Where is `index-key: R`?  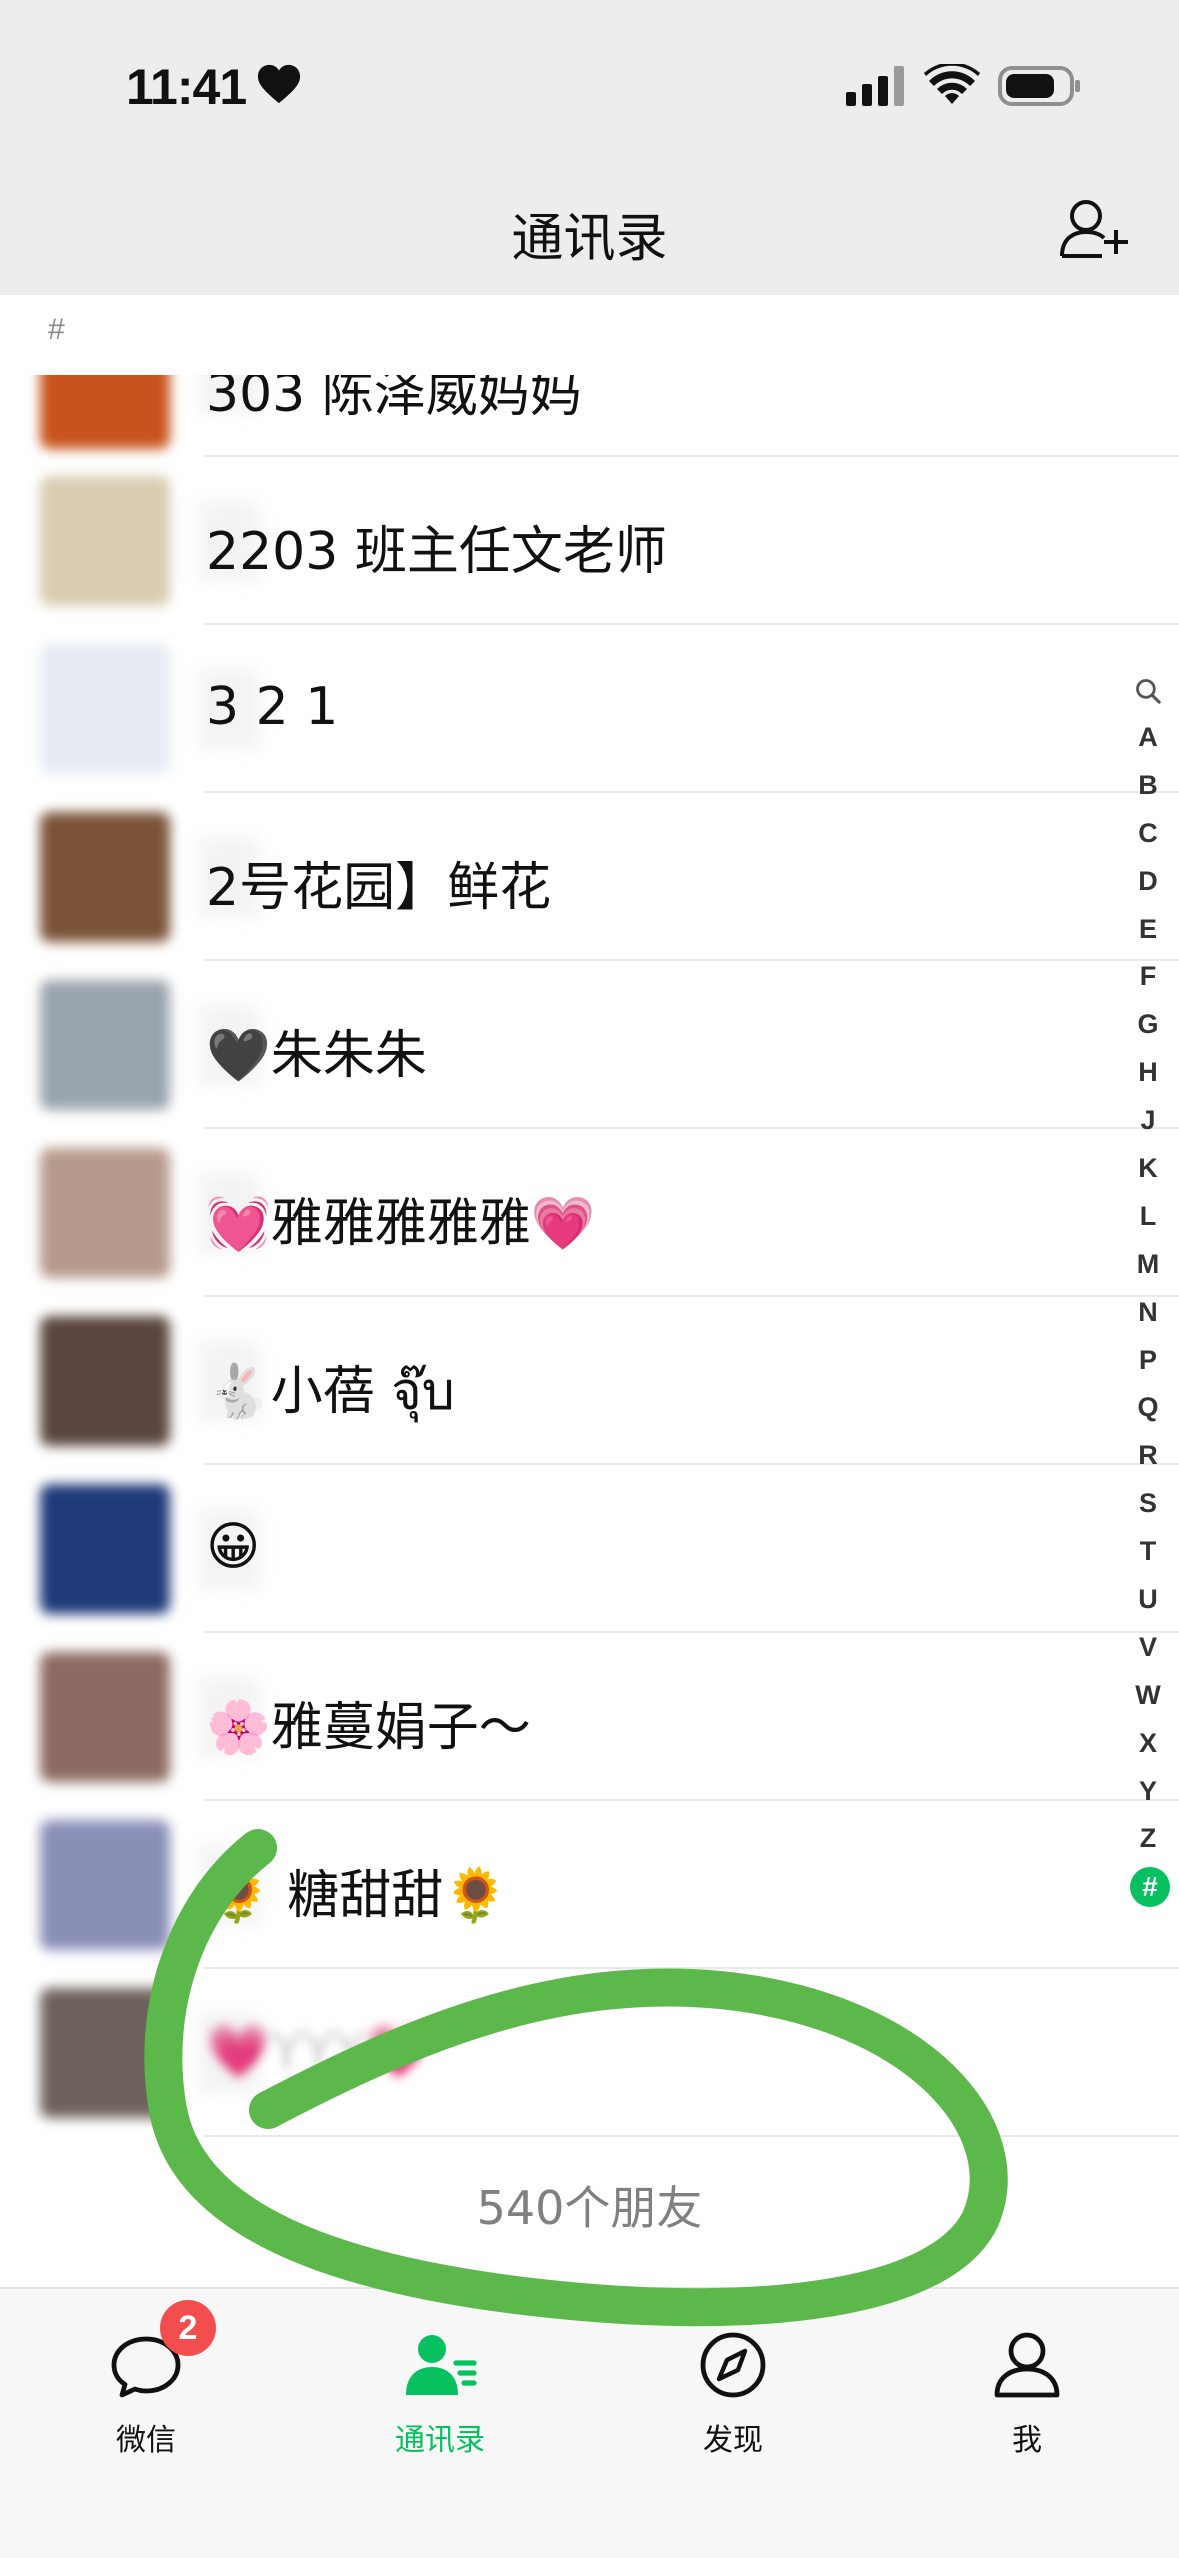 index-key: R is located at coordinates (1148, 1456).